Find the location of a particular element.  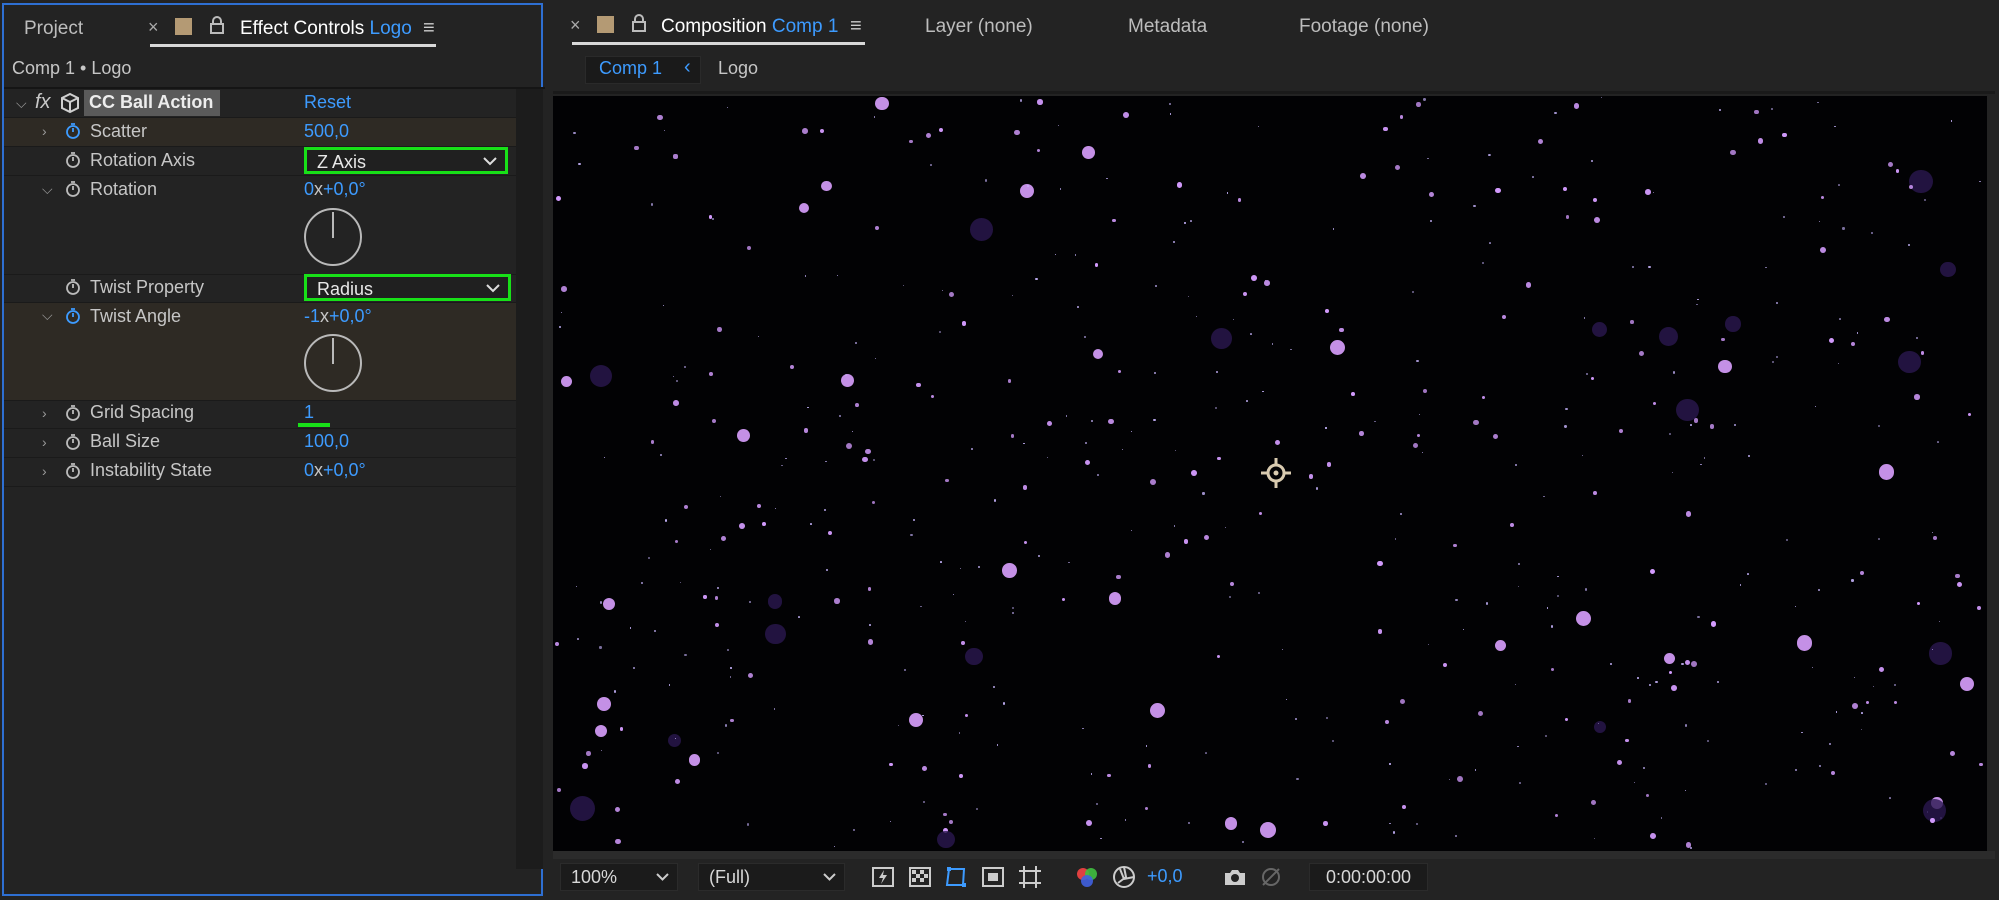

mask-path-visibility-icon is located at coordinates (956, 877).